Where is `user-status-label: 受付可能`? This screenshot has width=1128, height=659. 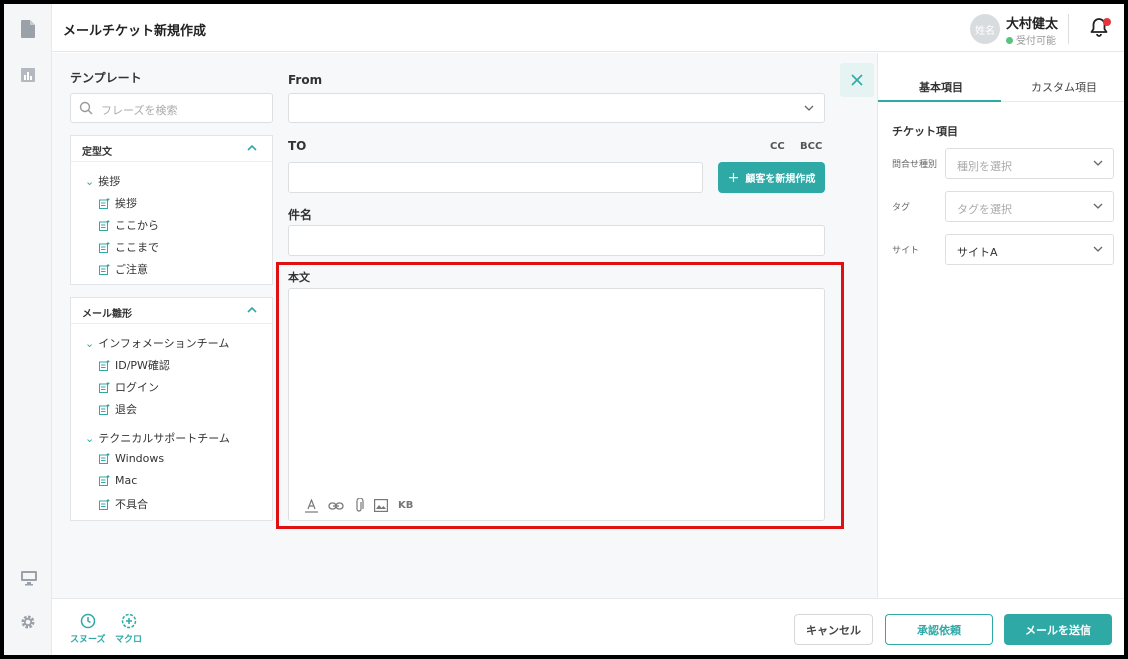 user-status-label: 受付可能 is located at coordinates (1036, 41).